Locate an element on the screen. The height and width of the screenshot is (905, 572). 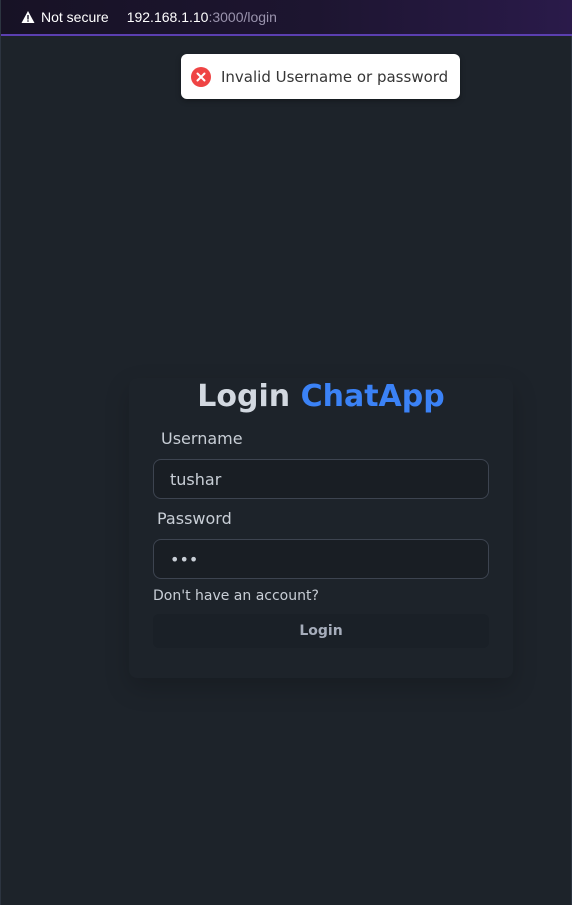
error-x-icon is located at coordinates (201, 76).